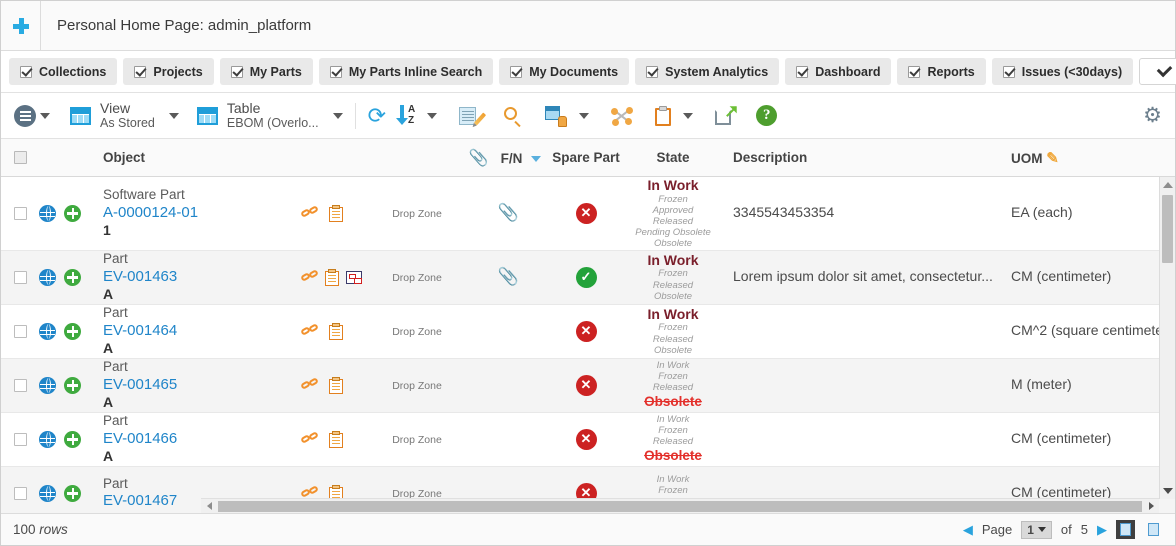 The image size is (1176, 546). Describe the element at coordinates (567, 116) in the screenshot. I see `table-select-button` at that location.